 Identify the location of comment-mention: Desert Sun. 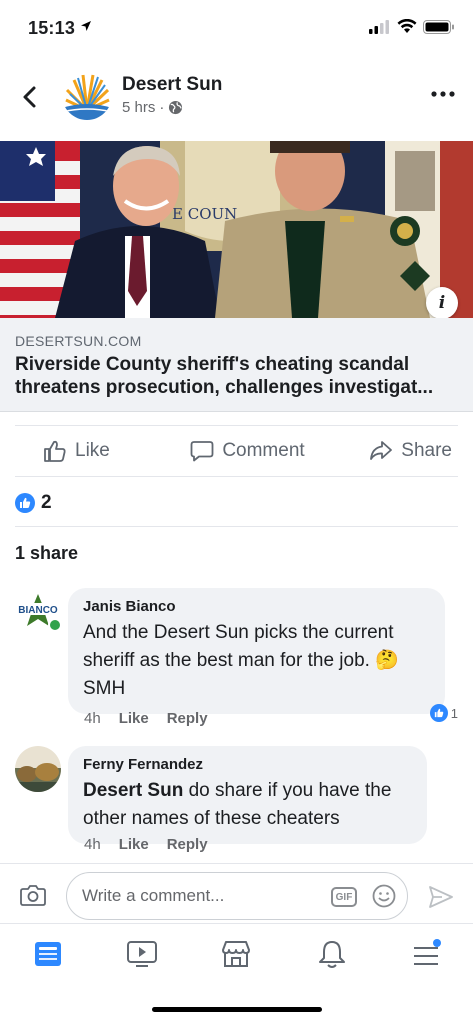
(133, 790).